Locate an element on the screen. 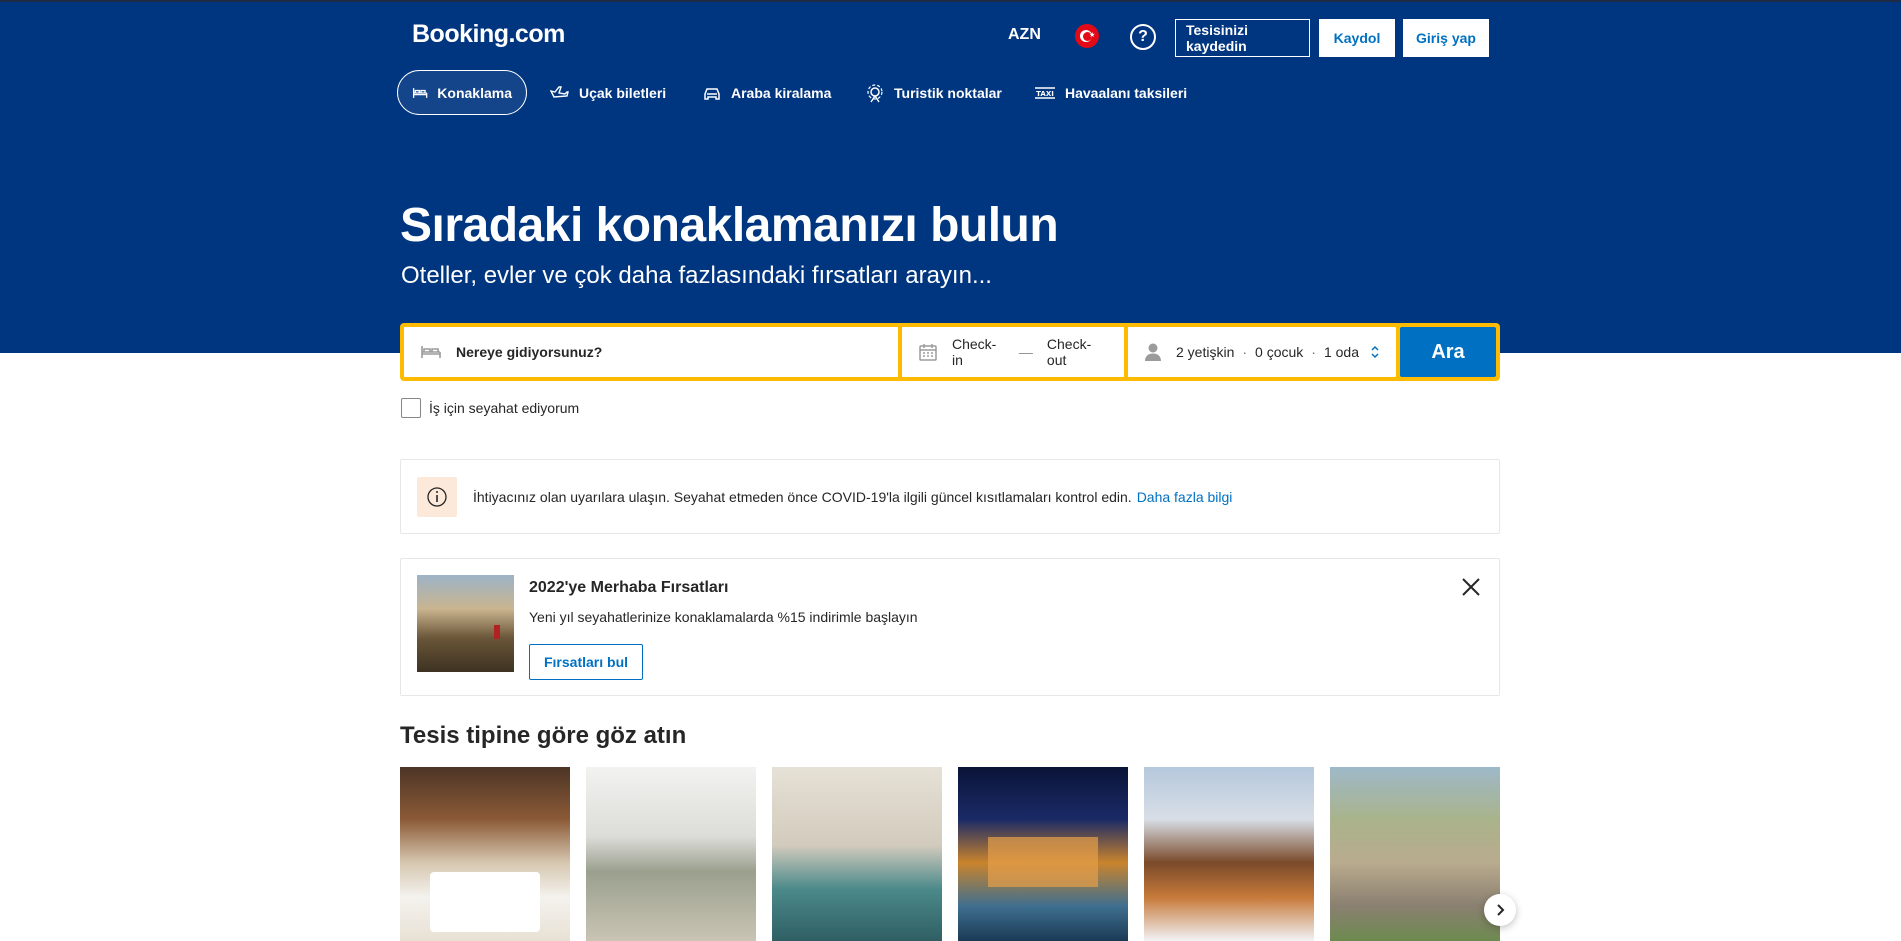  nav-tab-label: Araba kiralama is located at coordinates (781, 92).